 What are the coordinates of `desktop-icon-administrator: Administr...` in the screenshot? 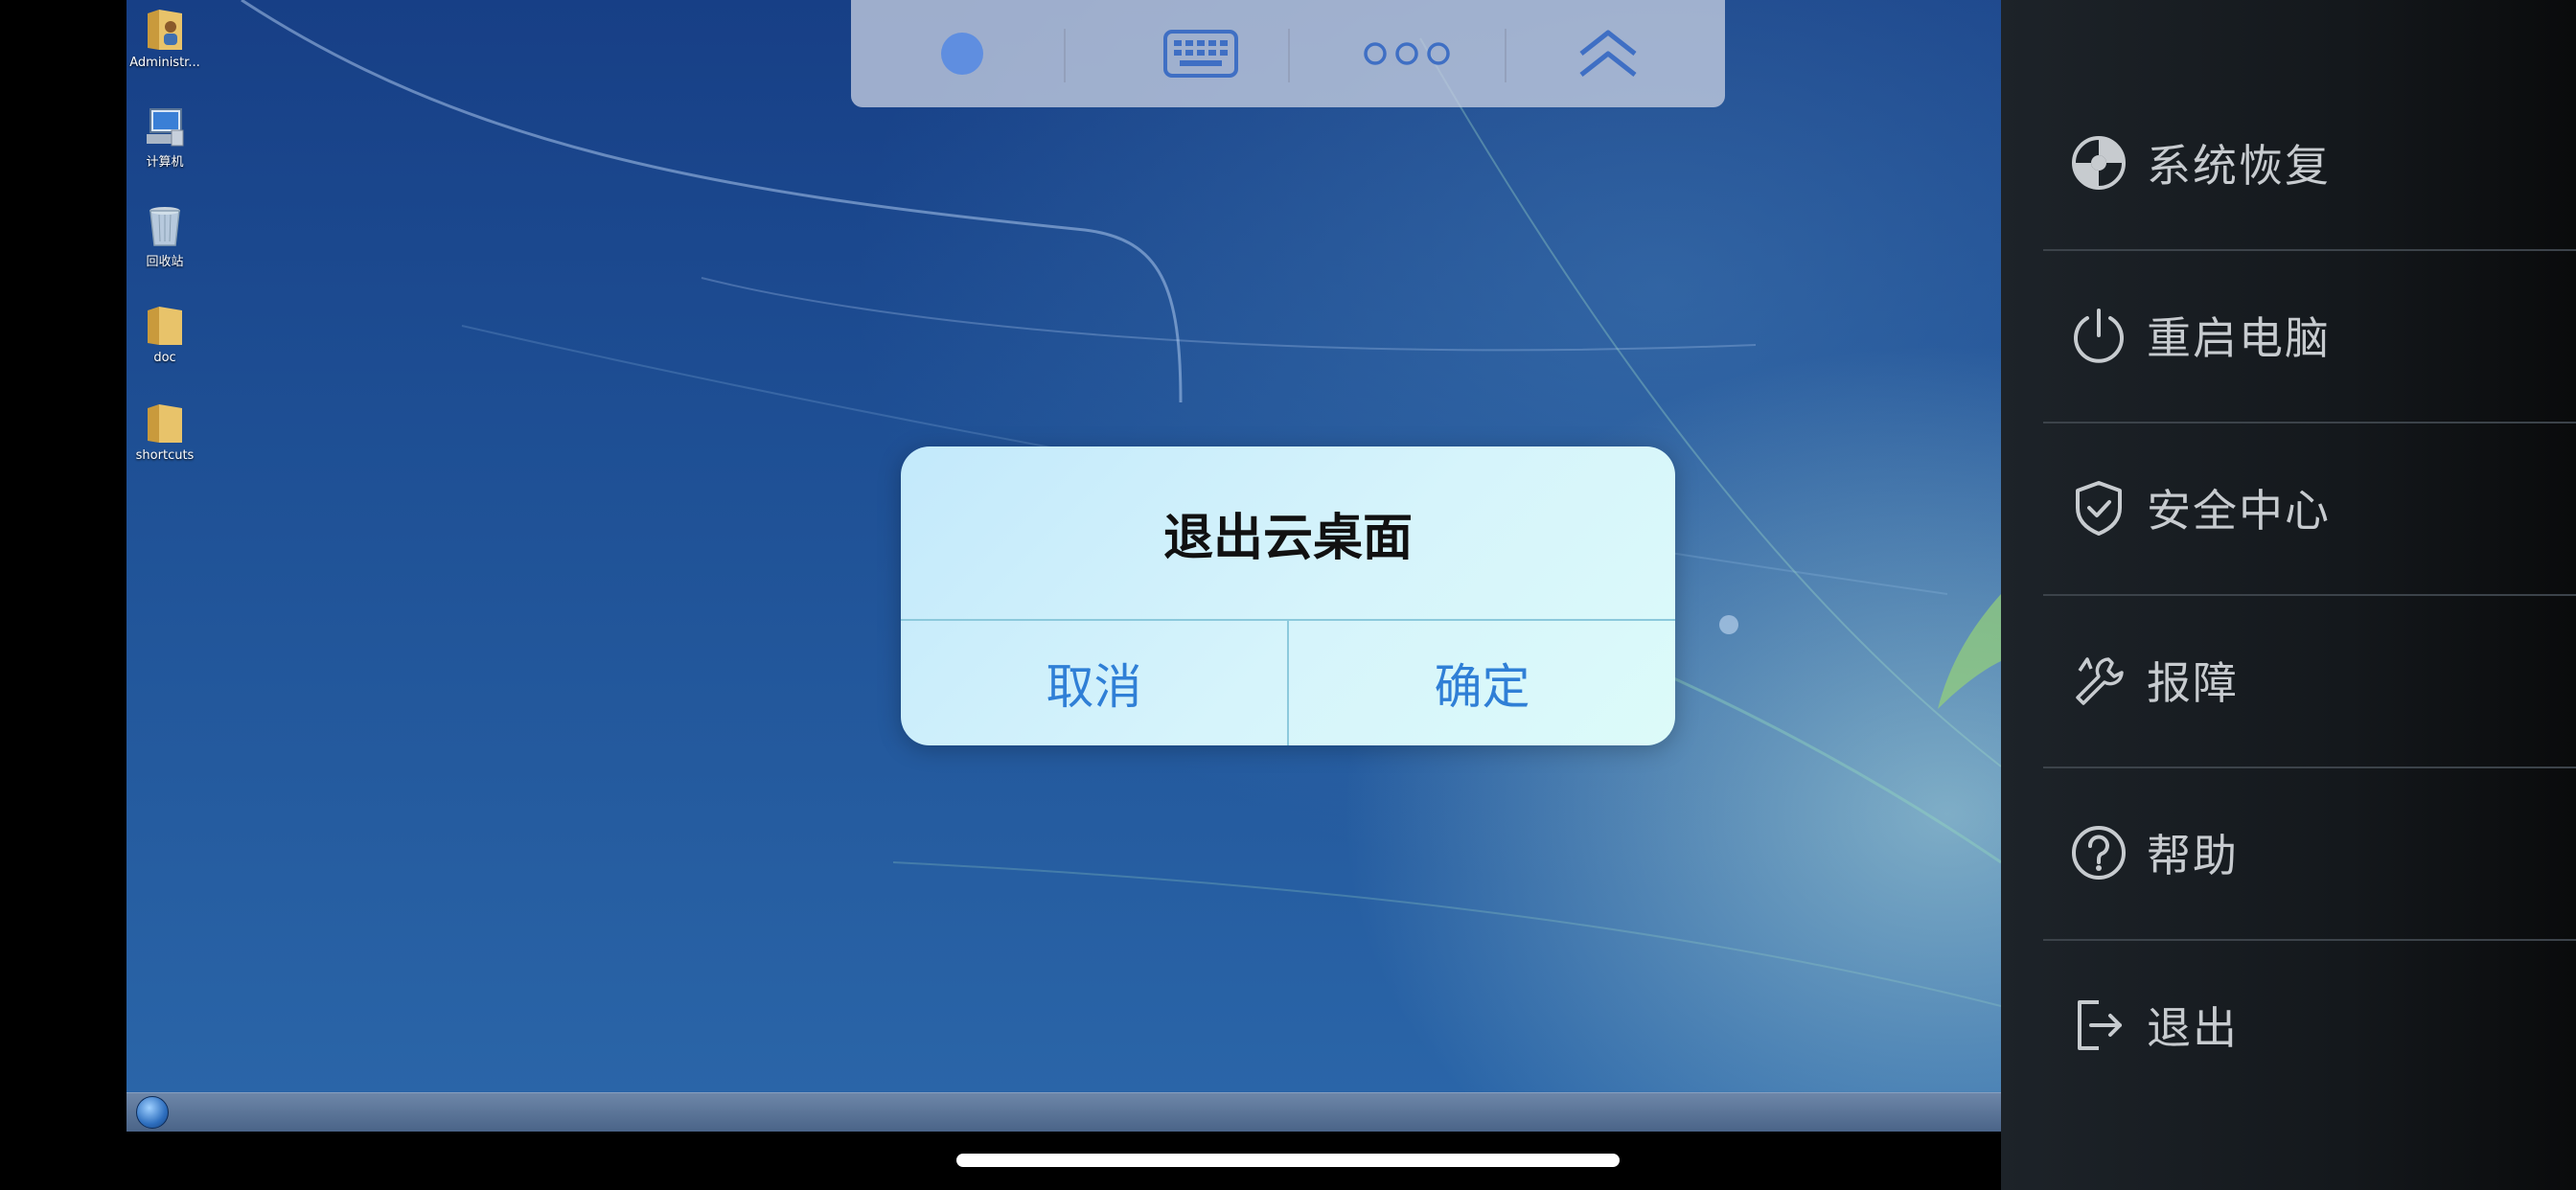 It's located at (164, 38).